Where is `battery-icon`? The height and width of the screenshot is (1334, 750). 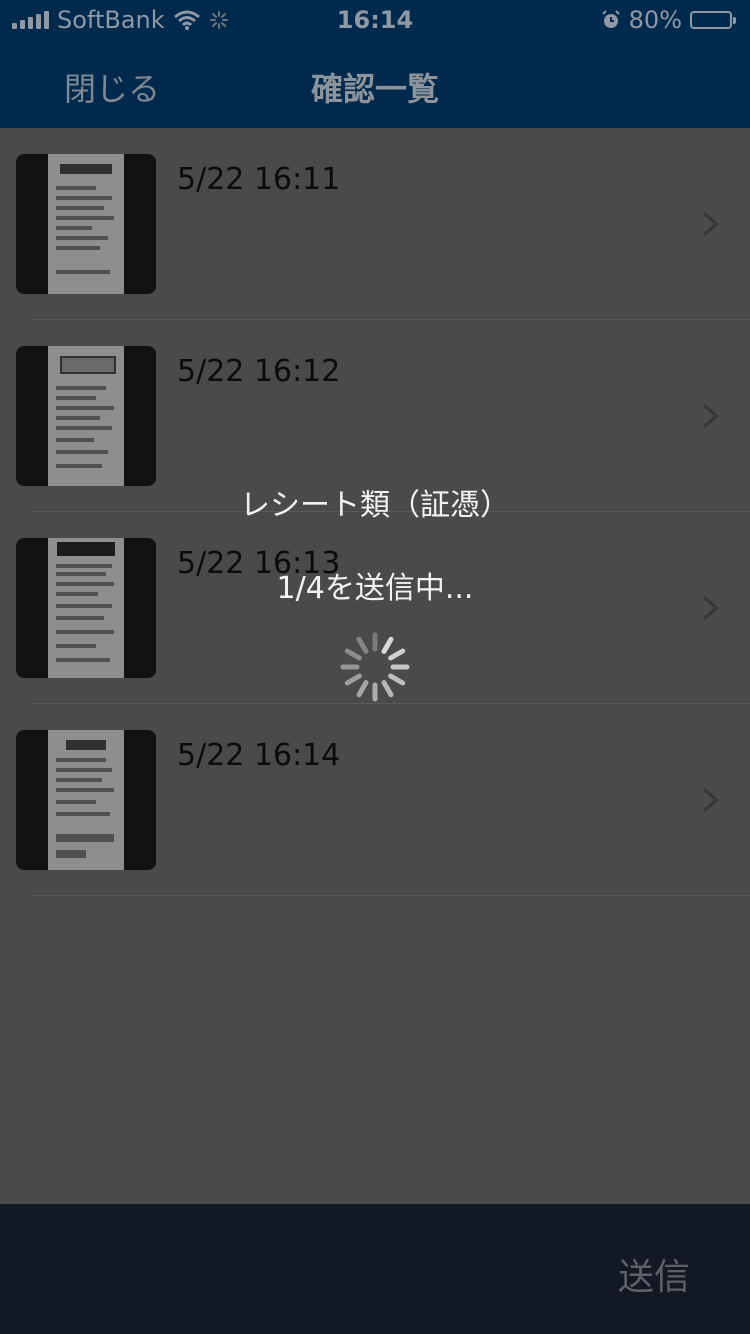
battery-icon is located at coordinates (713, 20).